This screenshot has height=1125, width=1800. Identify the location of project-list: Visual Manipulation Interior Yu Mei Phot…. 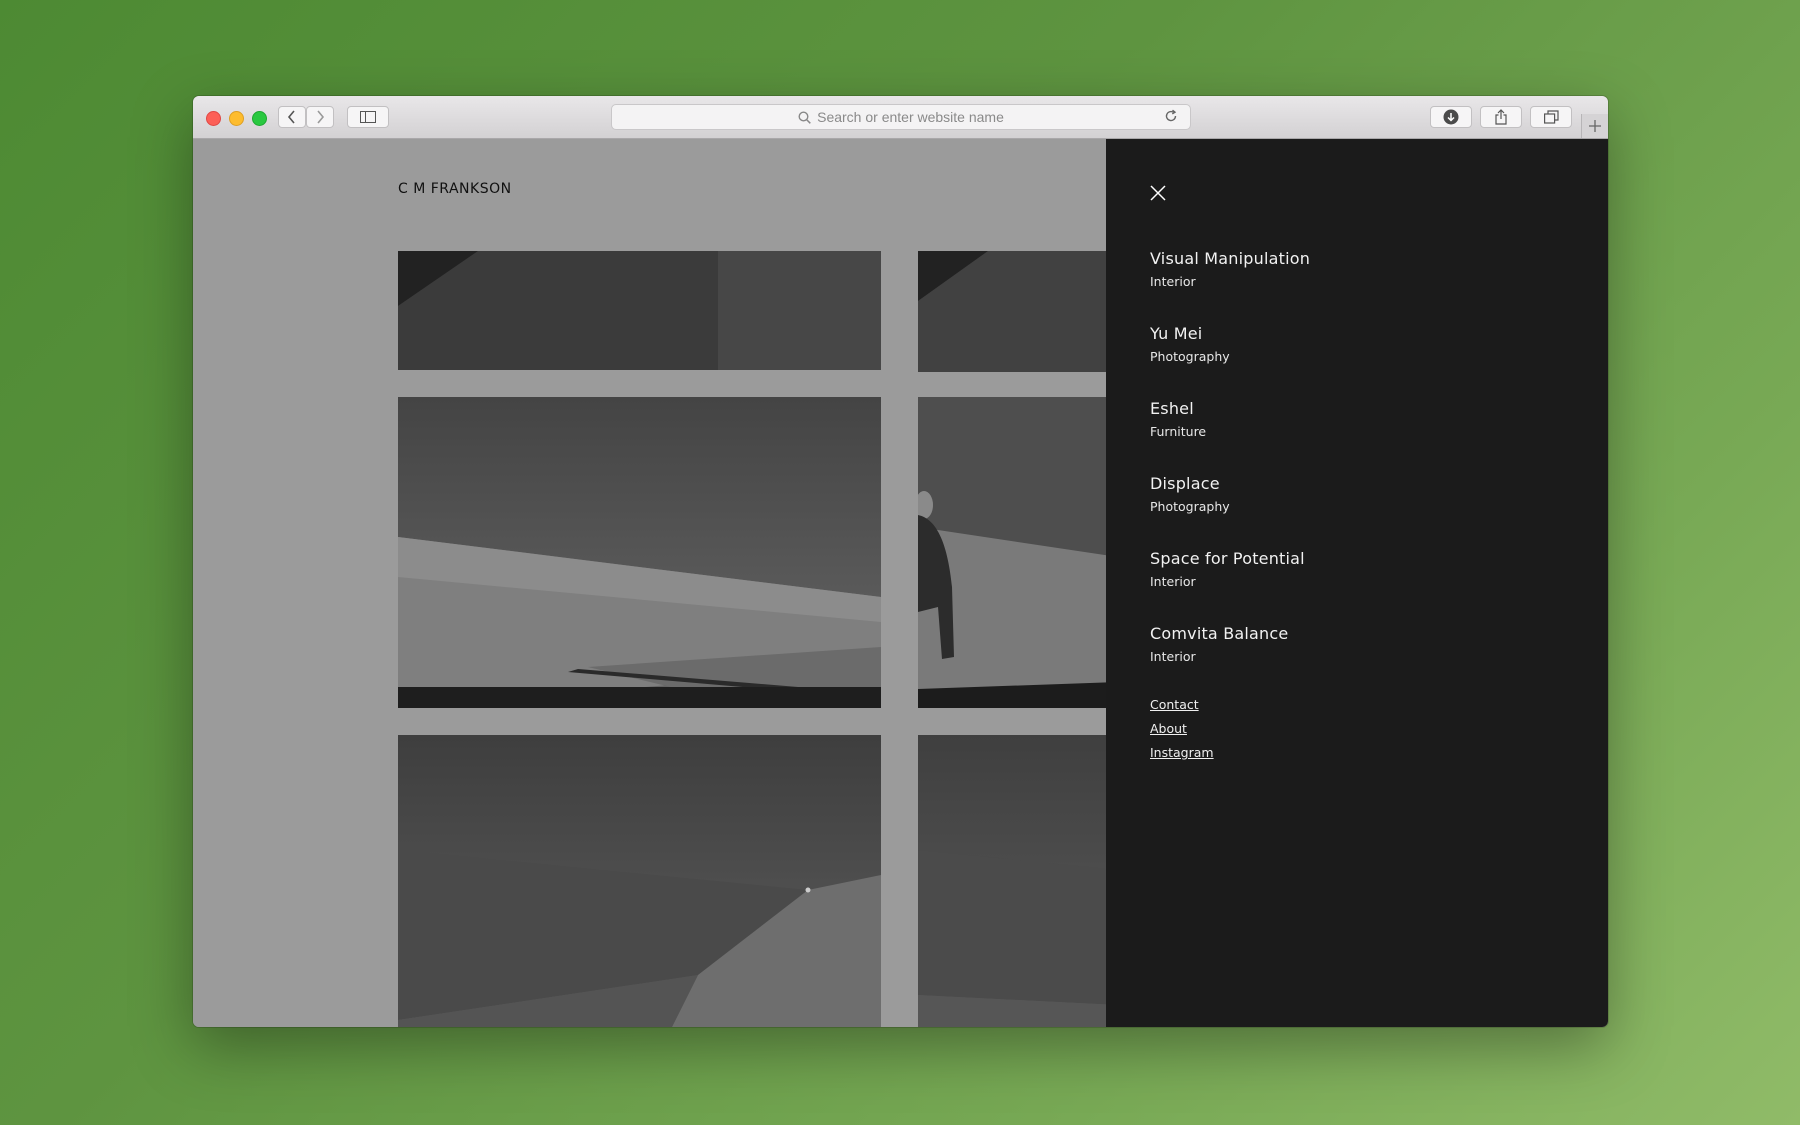
(1230, 474).